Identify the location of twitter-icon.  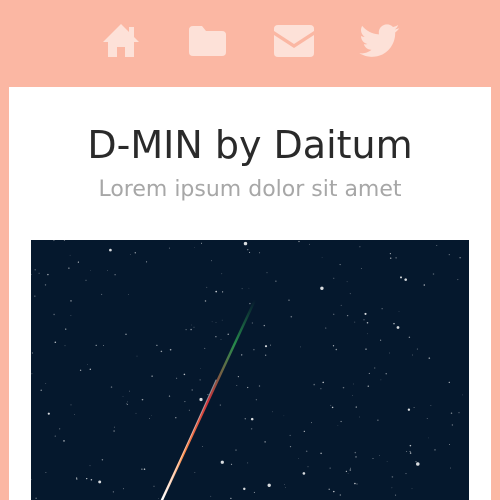
(380, 40).